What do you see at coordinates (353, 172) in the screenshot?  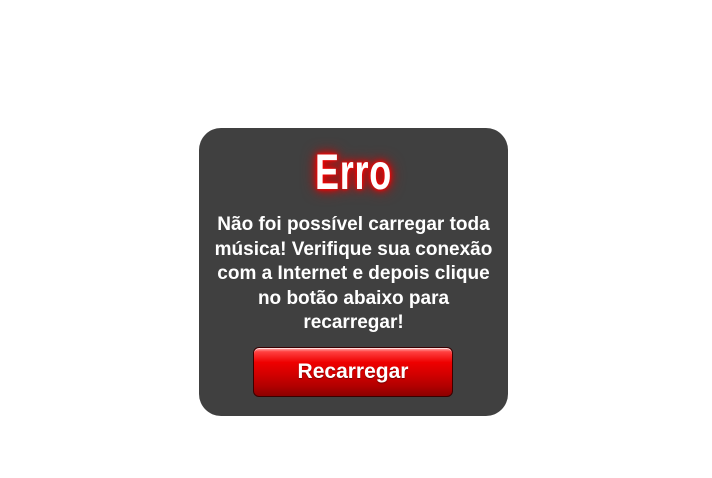 I see `dialog-title: Erro` at bounding box center [353, 172].